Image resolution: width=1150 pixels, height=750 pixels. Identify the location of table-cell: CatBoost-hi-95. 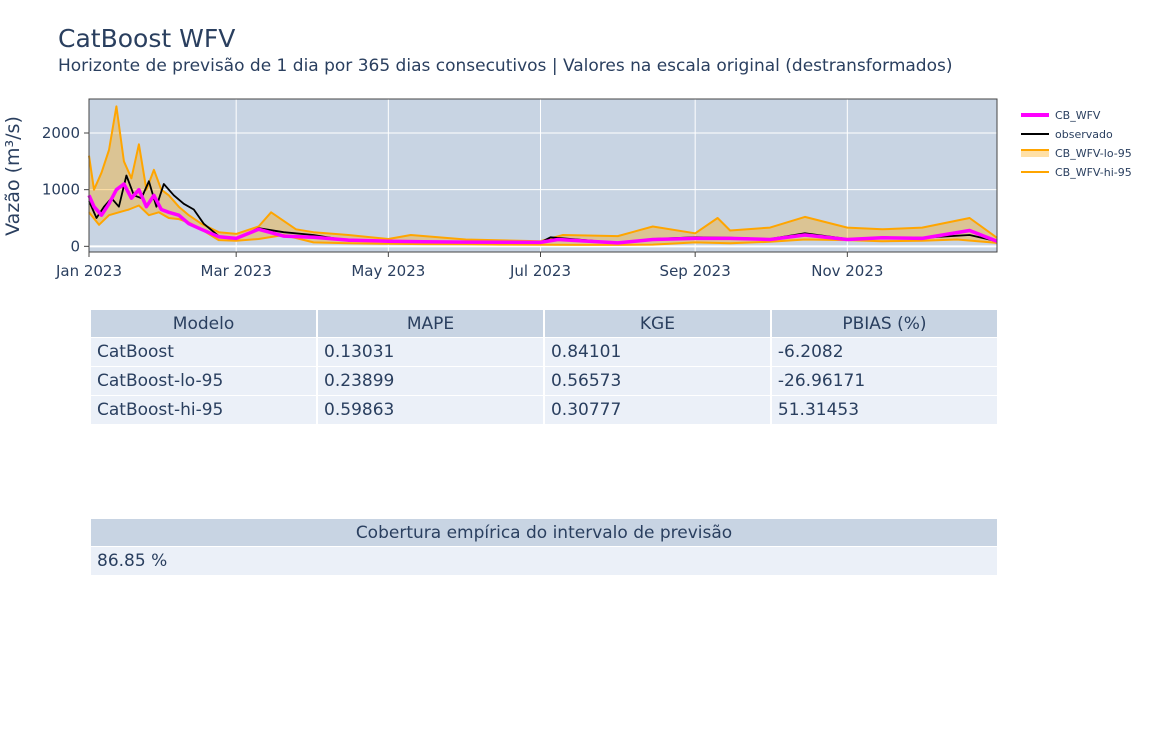
(204, 410).